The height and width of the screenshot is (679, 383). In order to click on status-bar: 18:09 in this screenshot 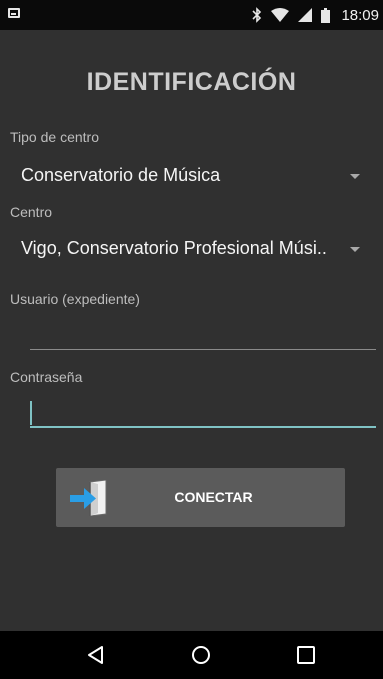, I will do `click(191, 15)`.